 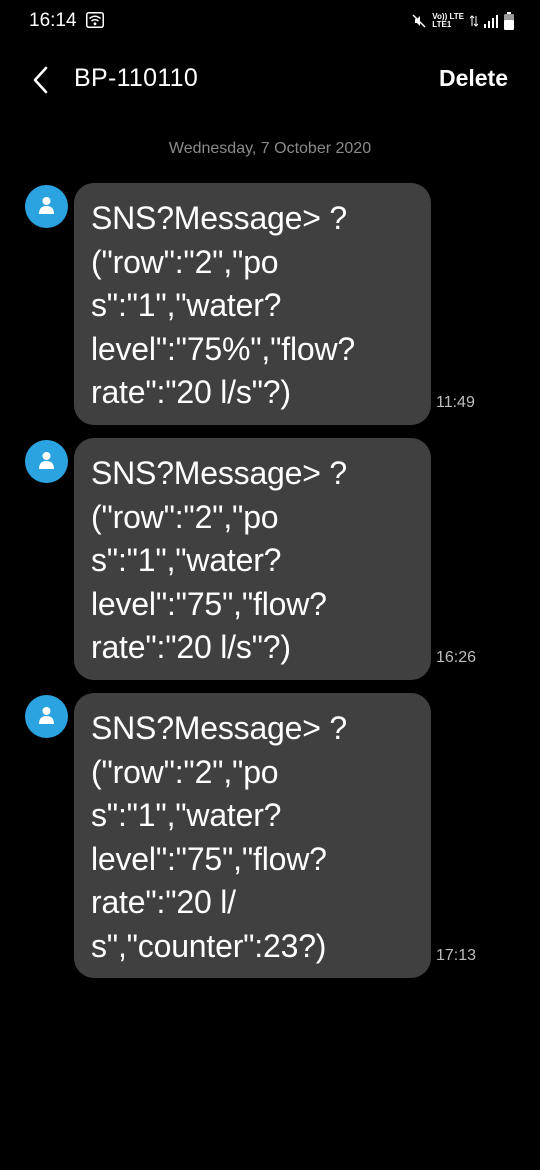 I want to click on message-time: 16:26, so click(x=456, y=657).